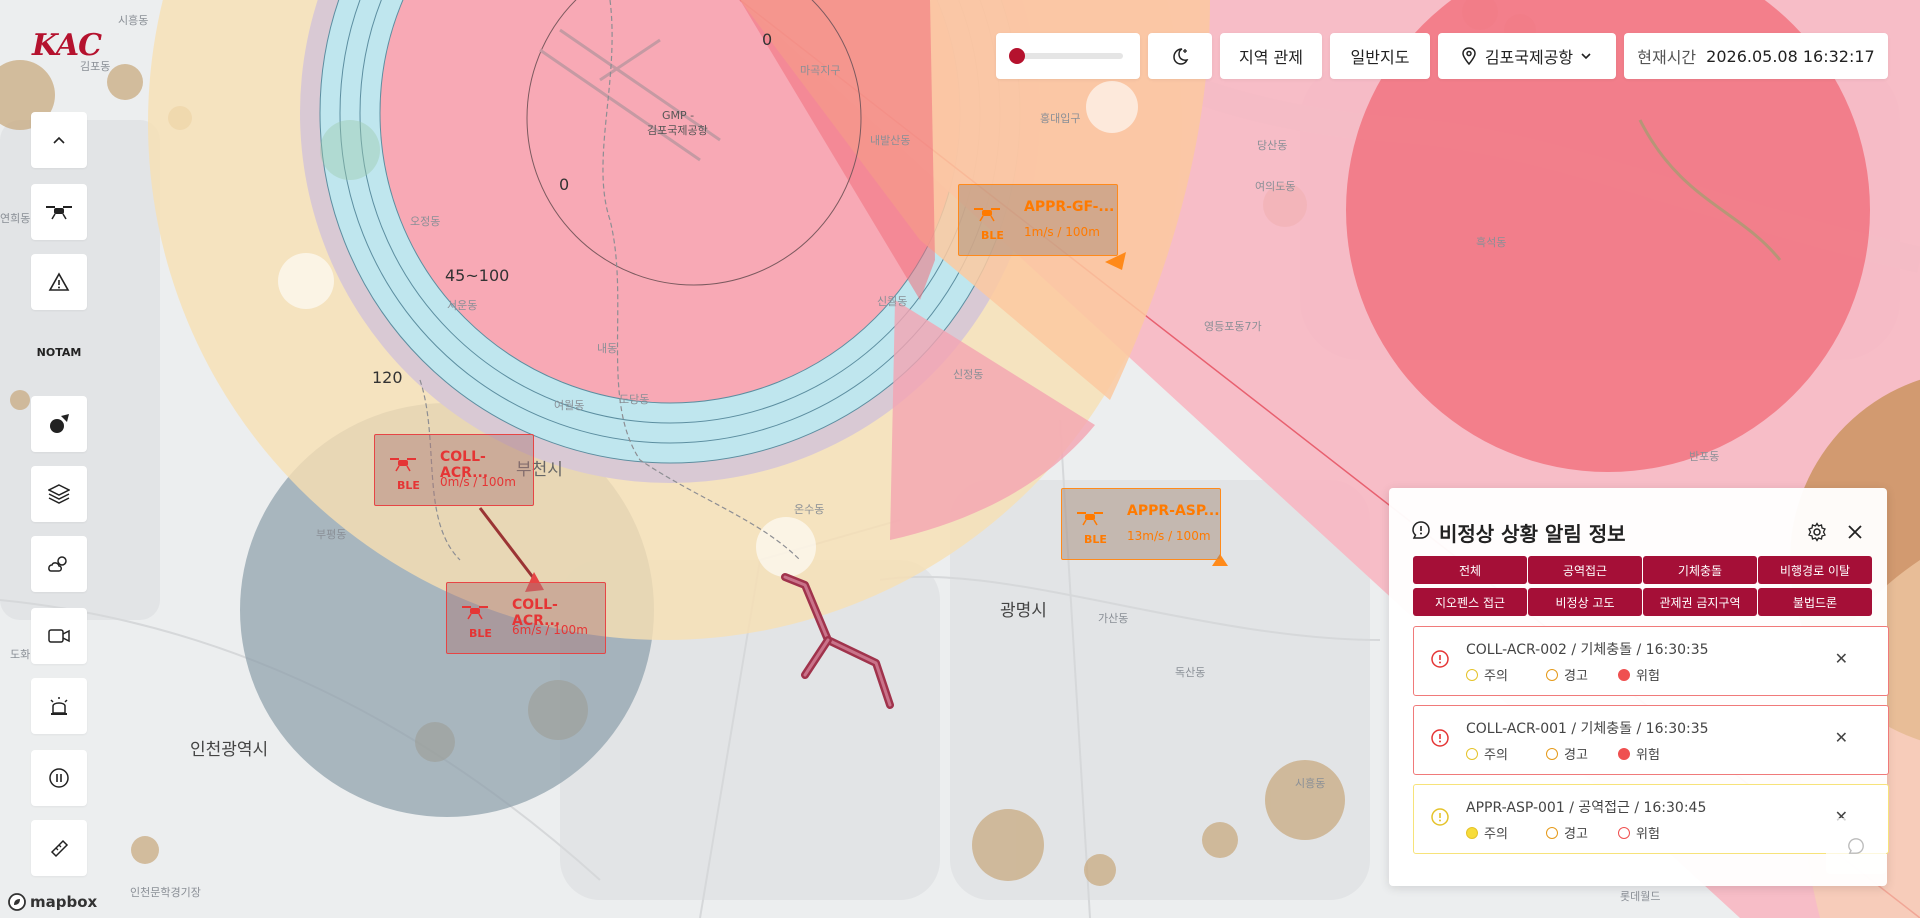 This screenshot has height=918, width=1920. Describe the element at coordinates (607, 348) in the screenshot. I see `map-label: 내동` at that location.